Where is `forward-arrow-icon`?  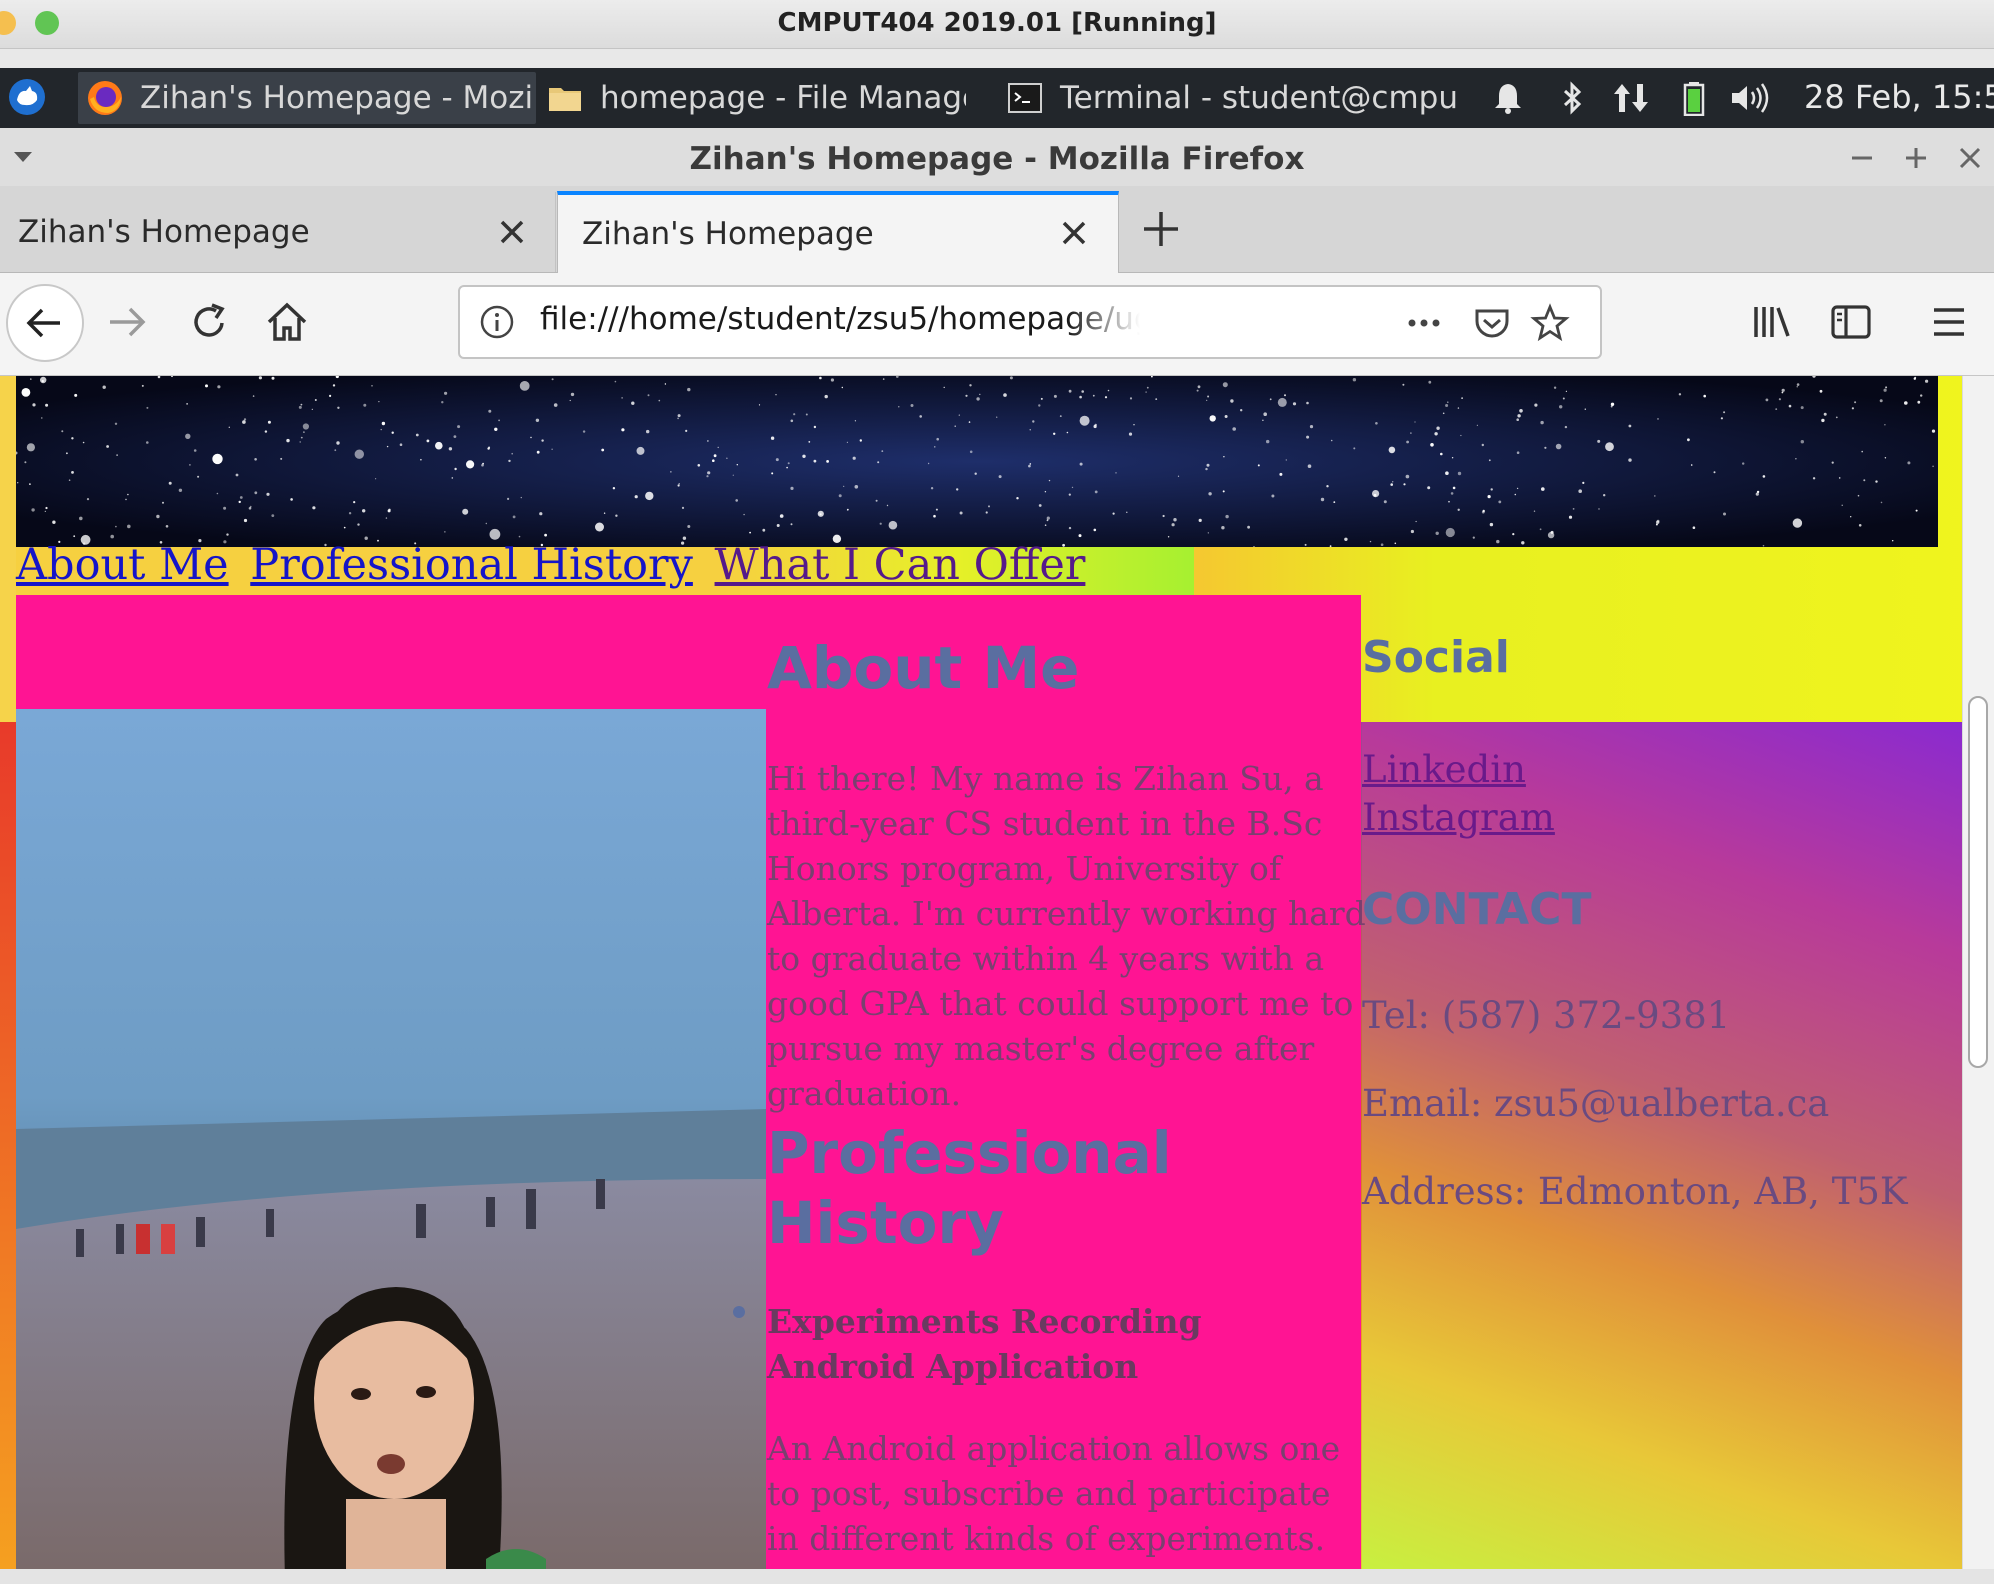 forward-arrow-icon is located at coordinates (127, 322).